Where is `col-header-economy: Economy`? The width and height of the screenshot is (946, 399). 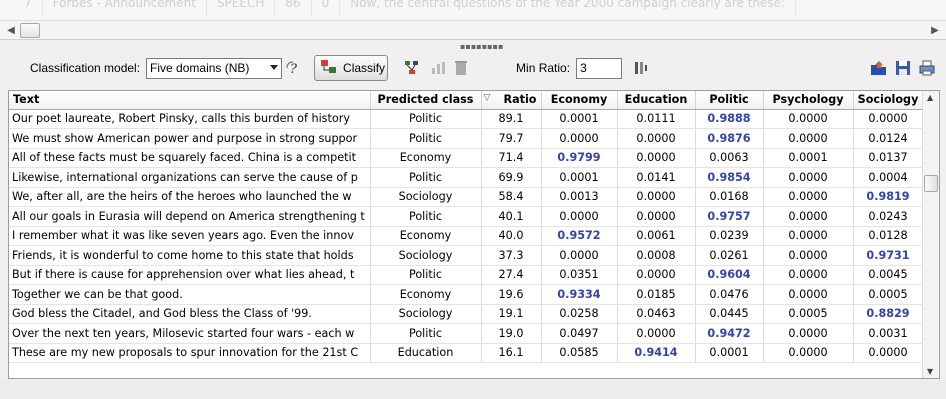
col-header-economy: Economy is located at coordinates (579, 100).